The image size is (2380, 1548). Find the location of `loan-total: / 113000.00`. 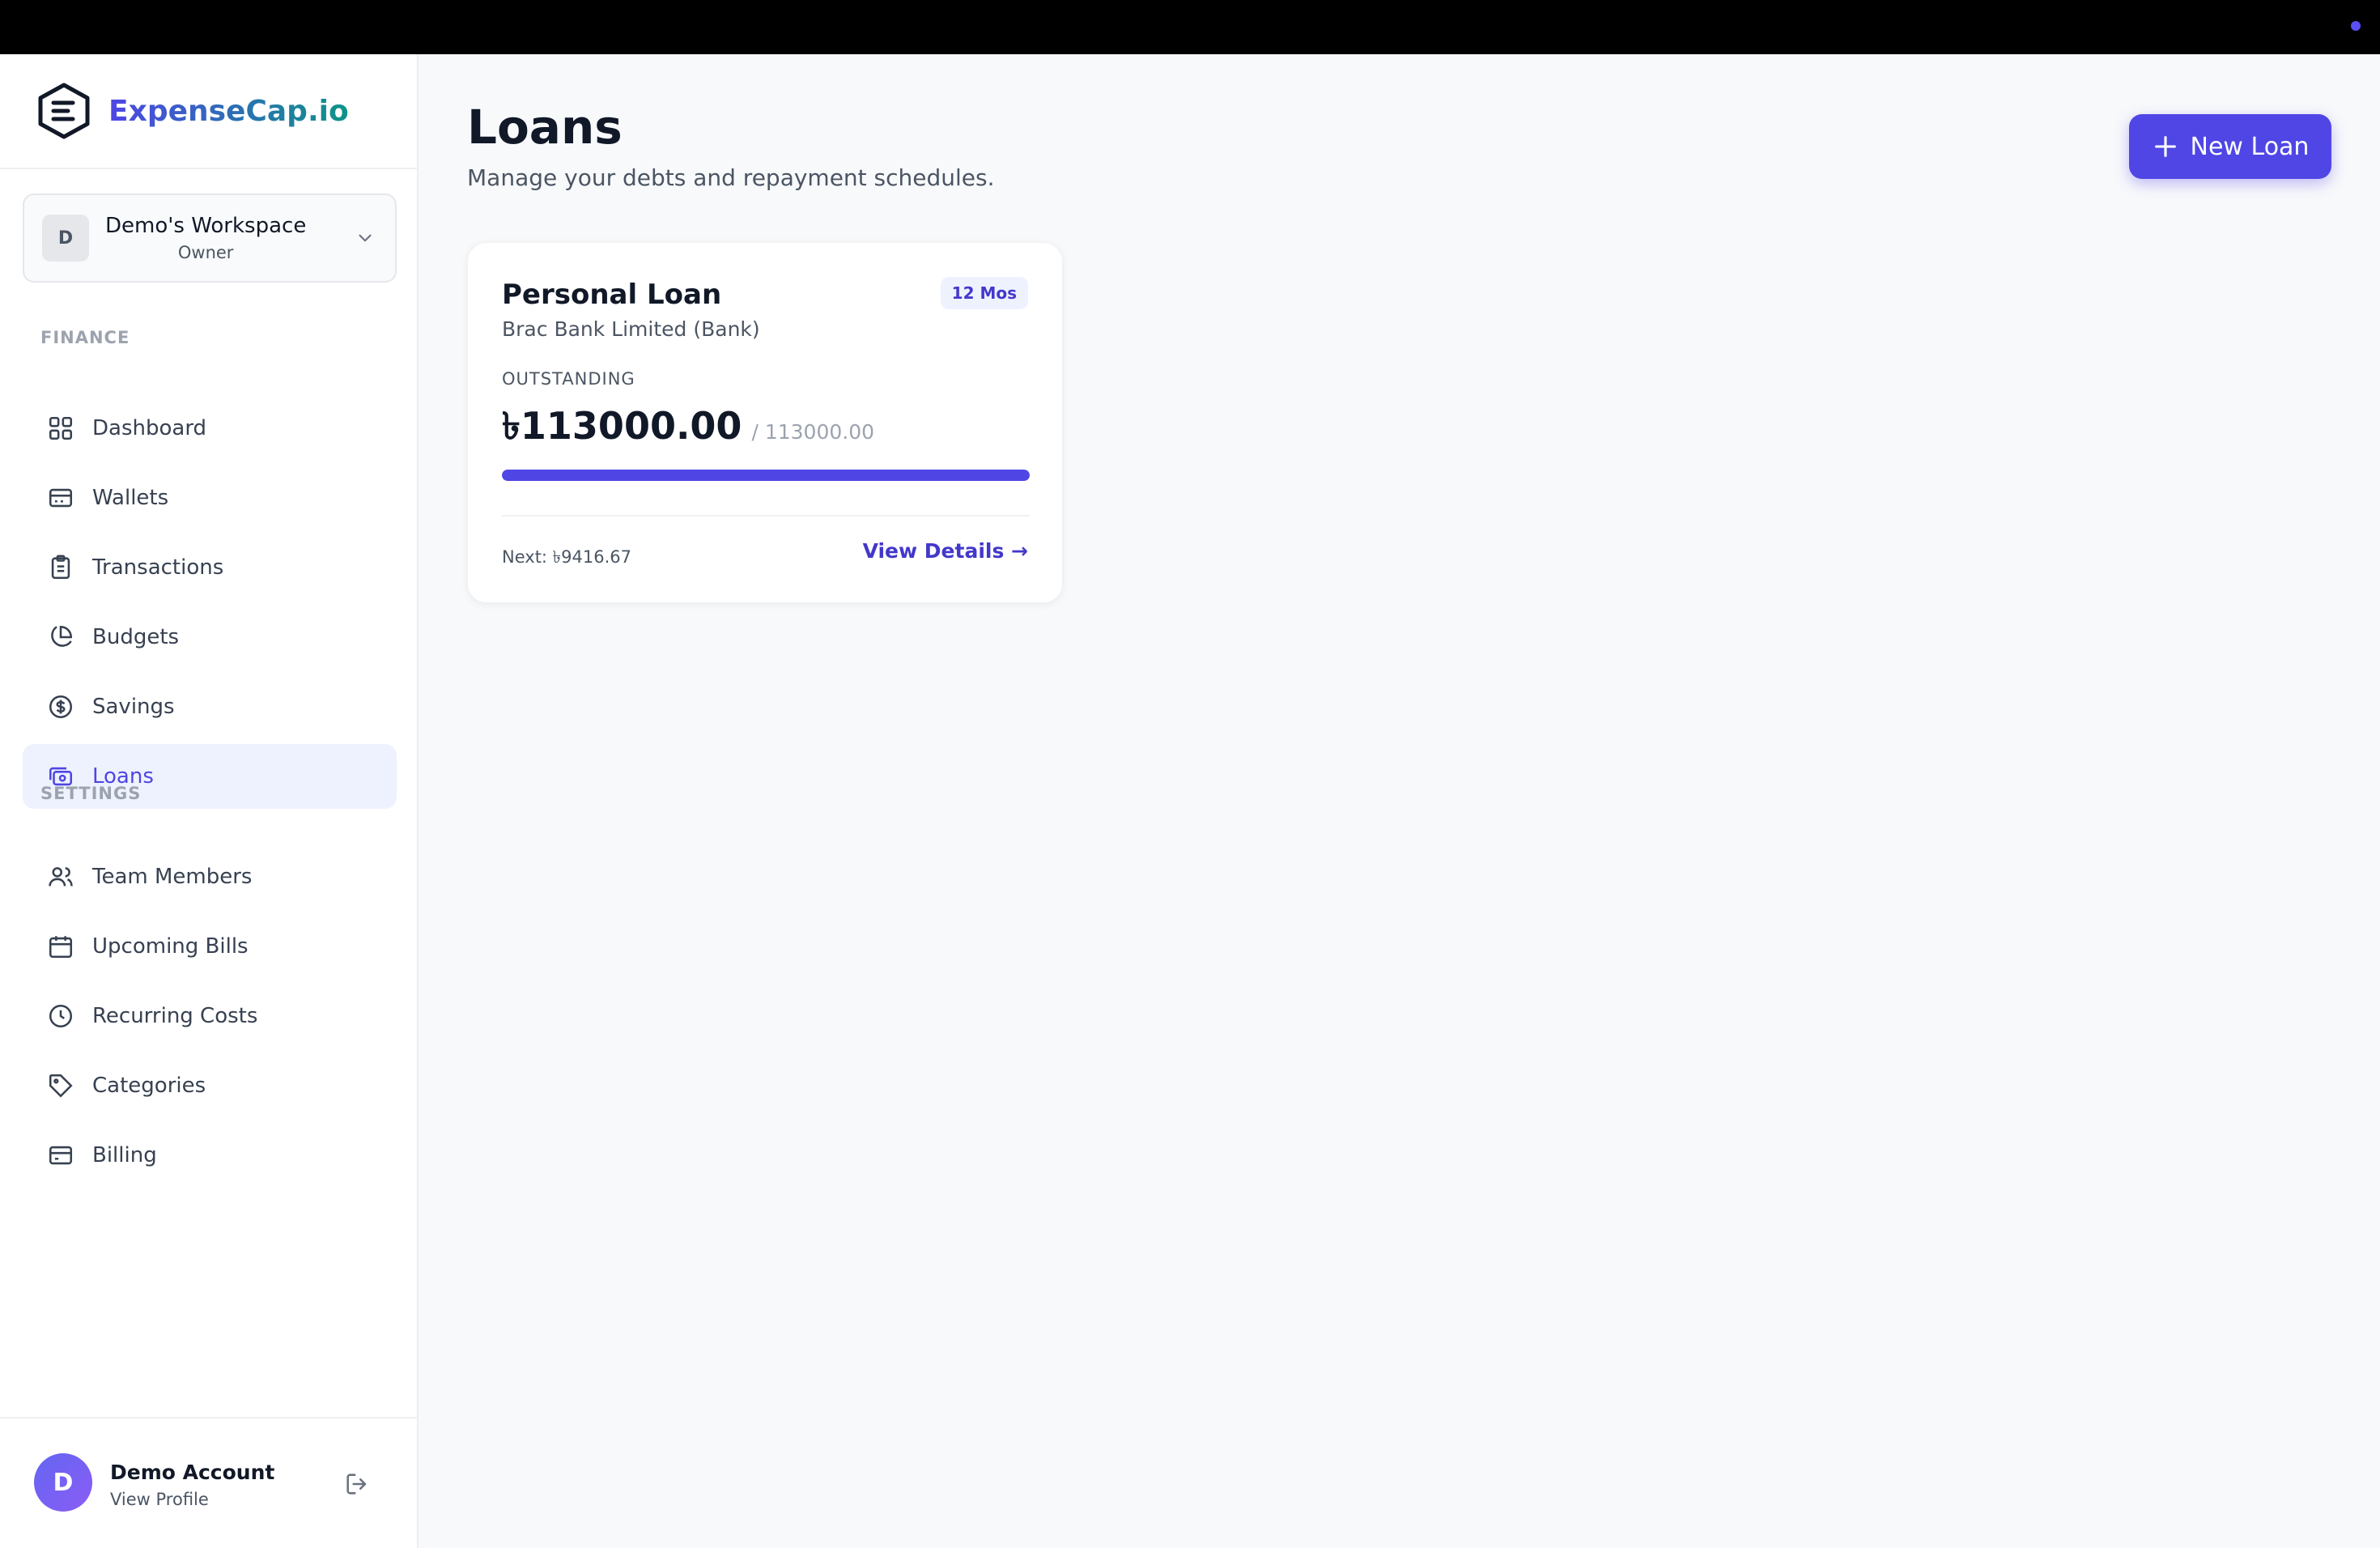

loan-total: / 113000.00 is located at coordinates (813, 432).